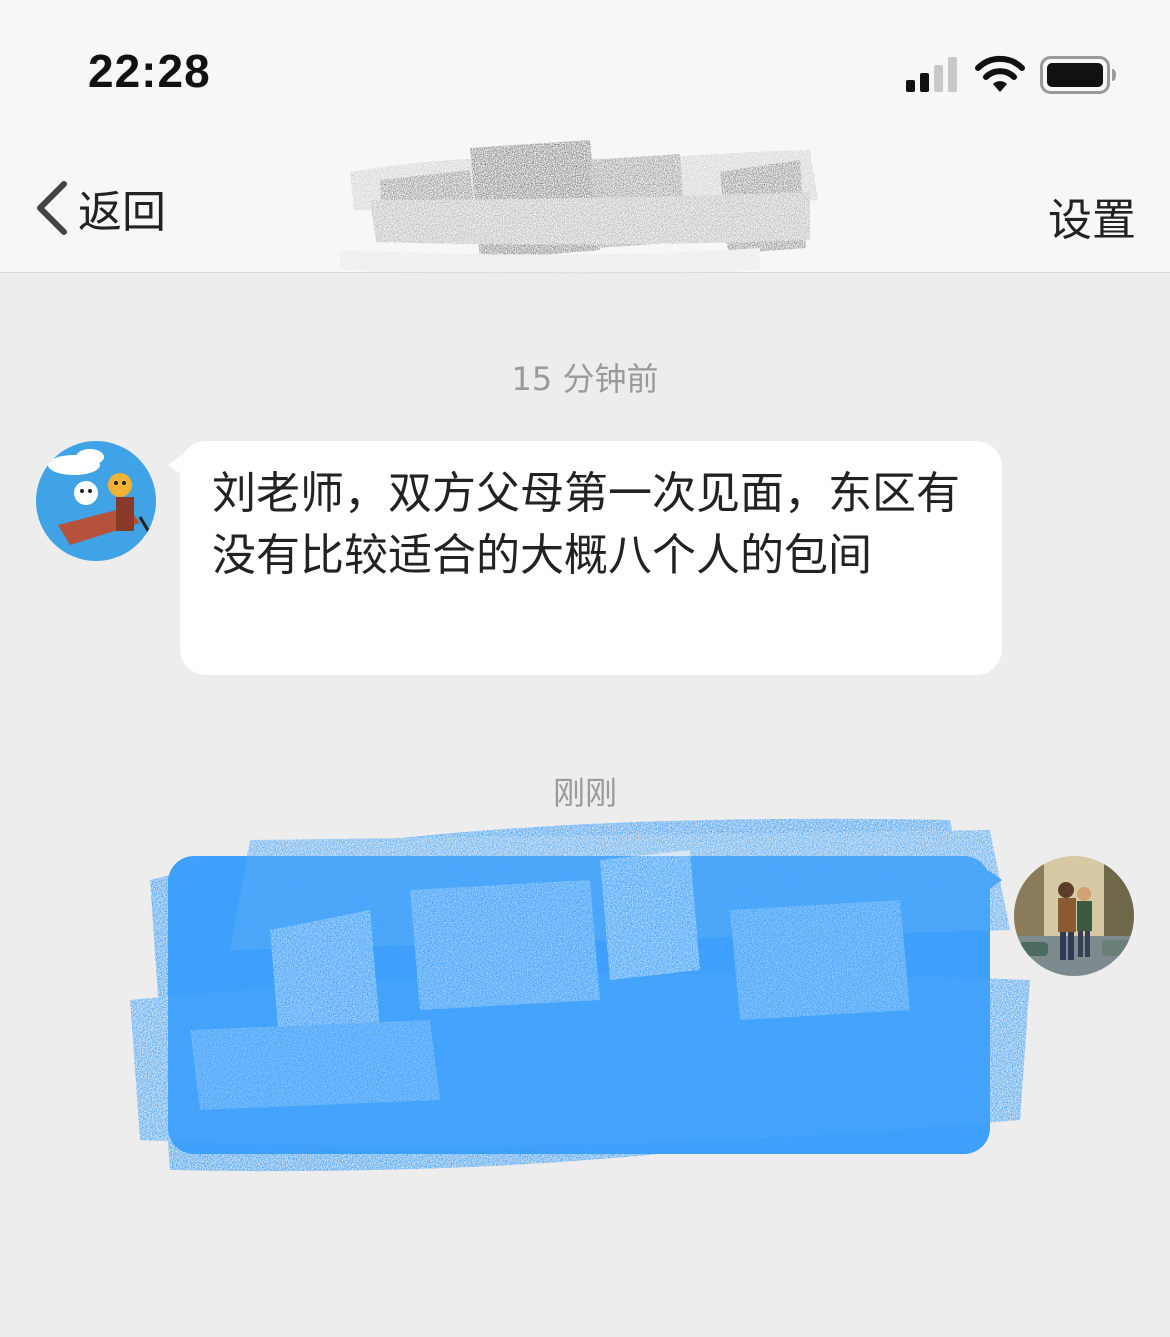  Describe the element at coordinates (585, 70) in the screenshot. I see `status-bar: 22:28` at that location.